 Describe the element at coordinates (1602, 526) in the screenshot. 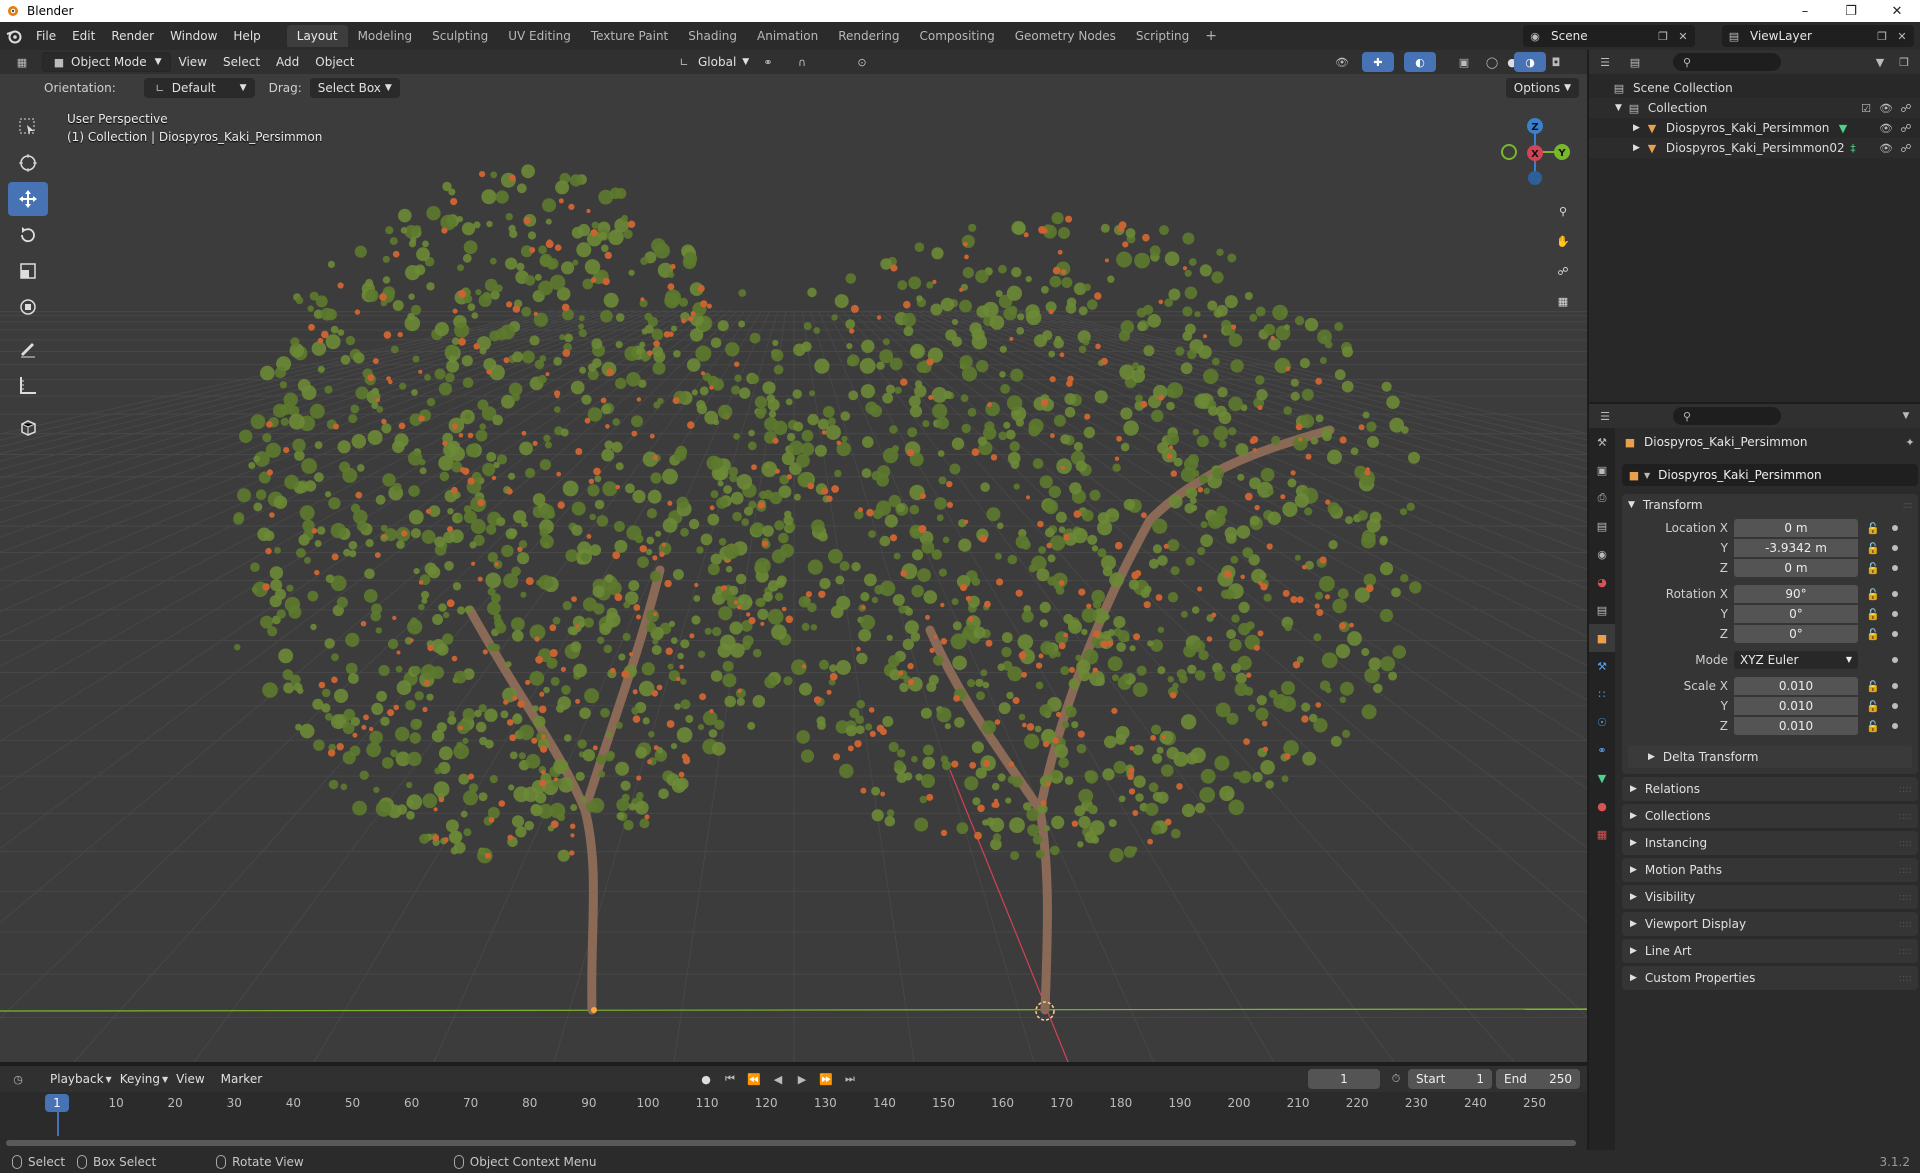

I see `tab-view-layer: ▤` at that location.